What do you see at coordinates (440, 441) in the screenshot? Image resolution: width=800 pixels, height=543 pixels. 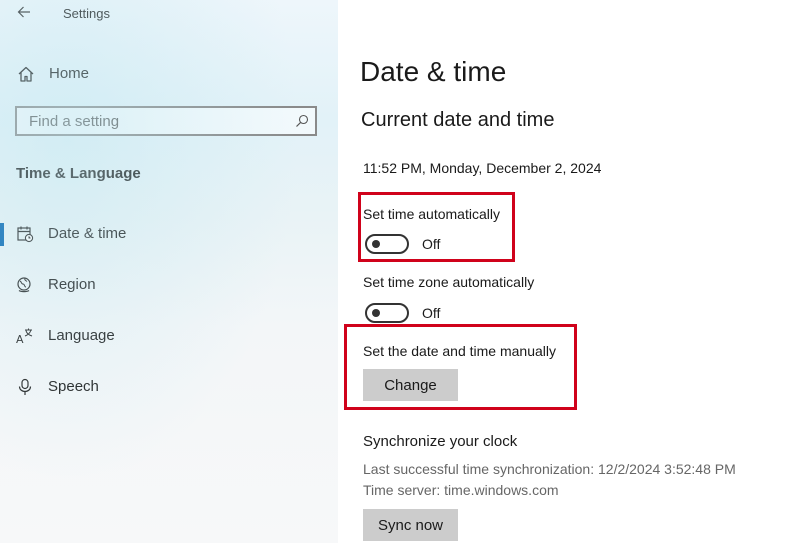 I see `sync-title: Synchronize your clock` at bounding box center [440, 441].